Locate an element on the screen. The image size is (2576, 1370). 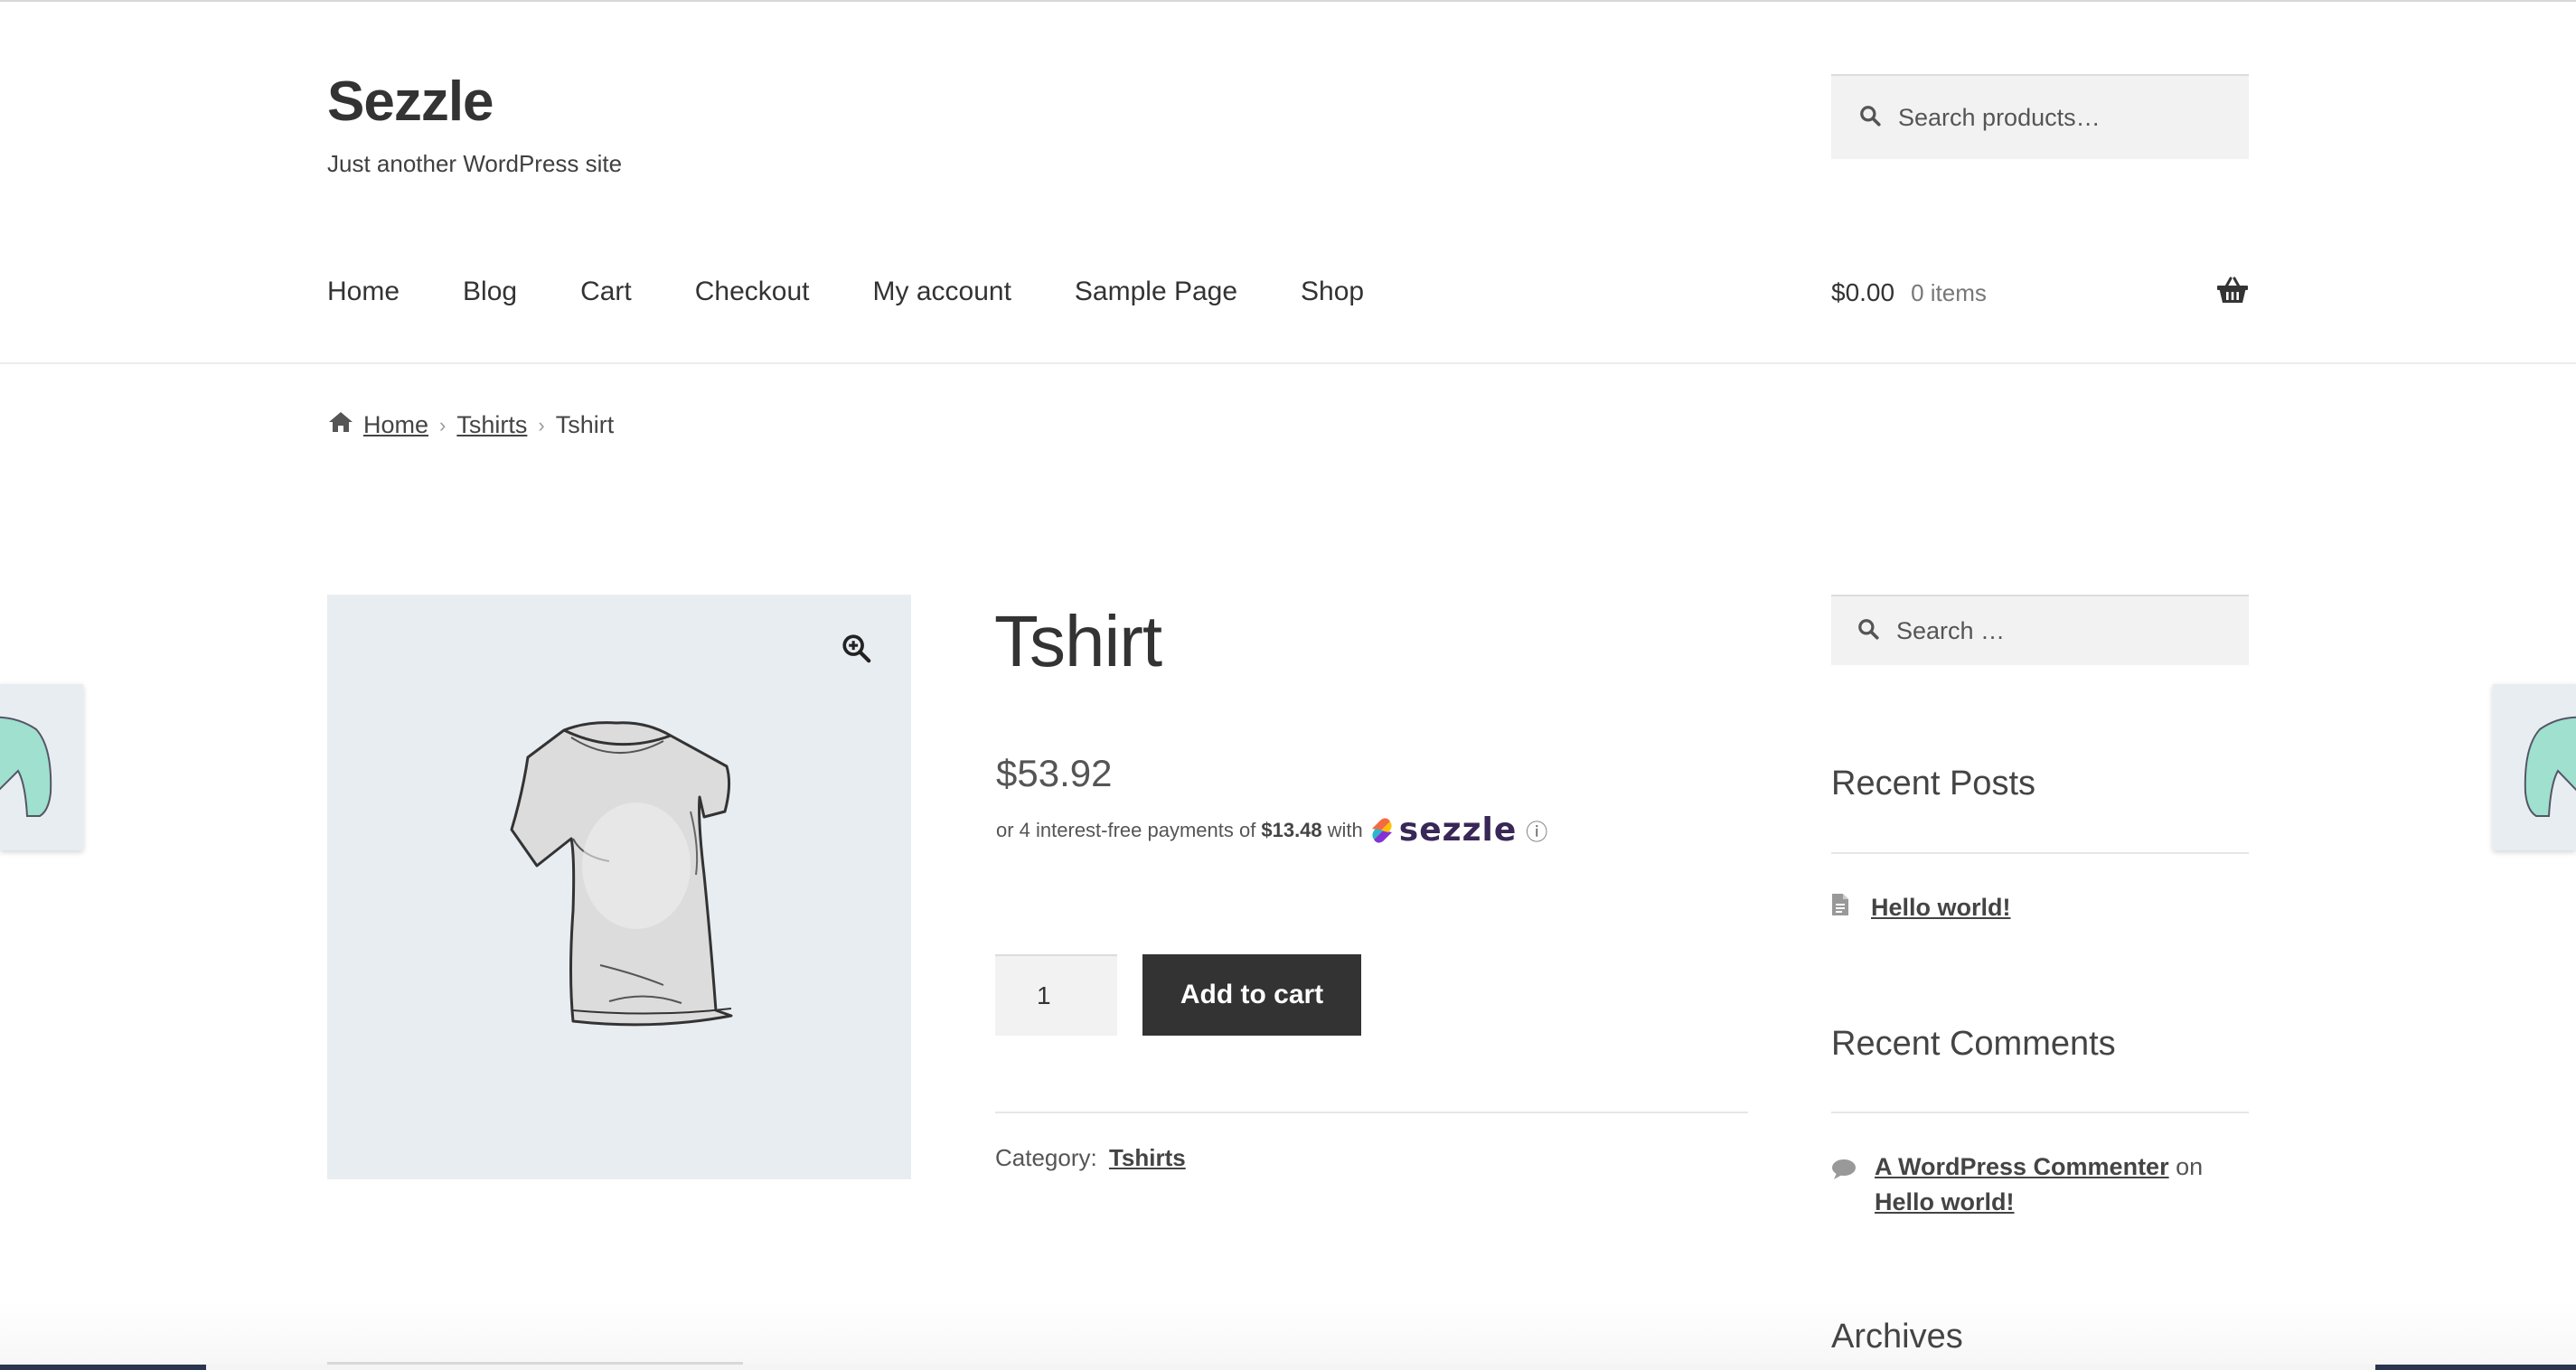
breadcrumb-current: Tshirt is located at coordinates (585, 424).